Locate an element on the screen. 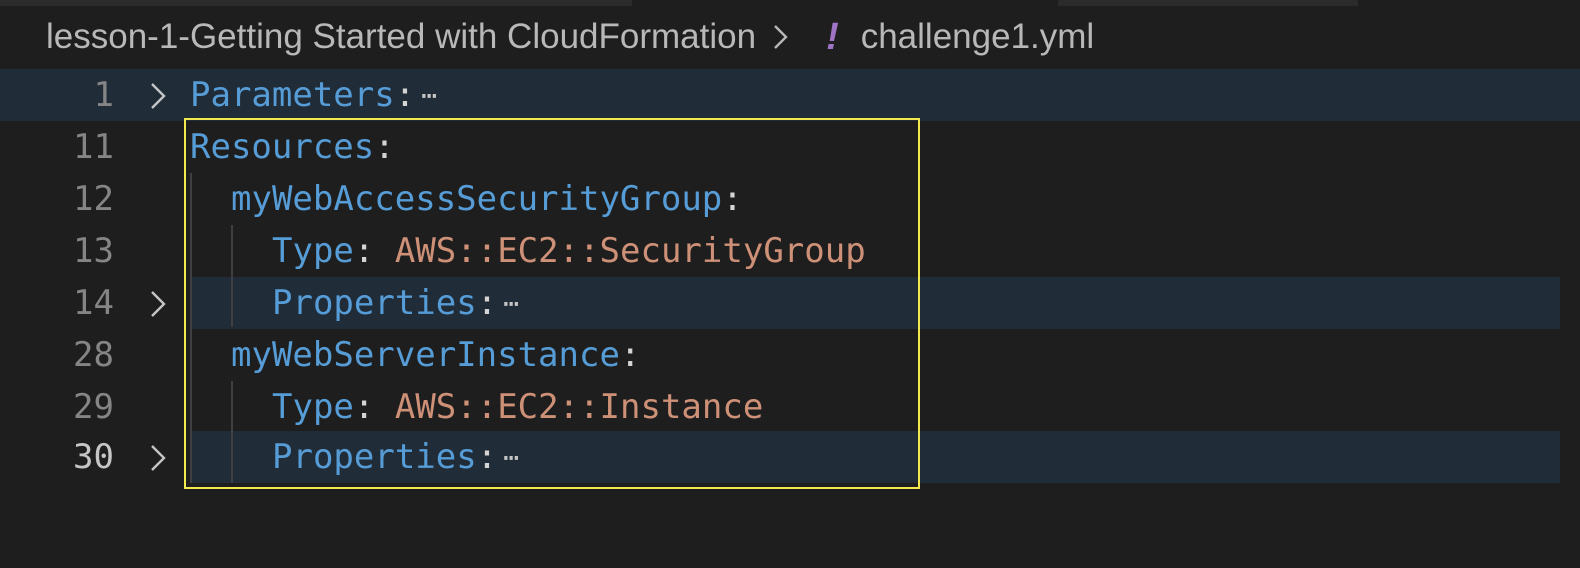 Image resolution: width=1580 pixels, height=568 pixels. code-text: Resources: is located at coordinates (292, 147).